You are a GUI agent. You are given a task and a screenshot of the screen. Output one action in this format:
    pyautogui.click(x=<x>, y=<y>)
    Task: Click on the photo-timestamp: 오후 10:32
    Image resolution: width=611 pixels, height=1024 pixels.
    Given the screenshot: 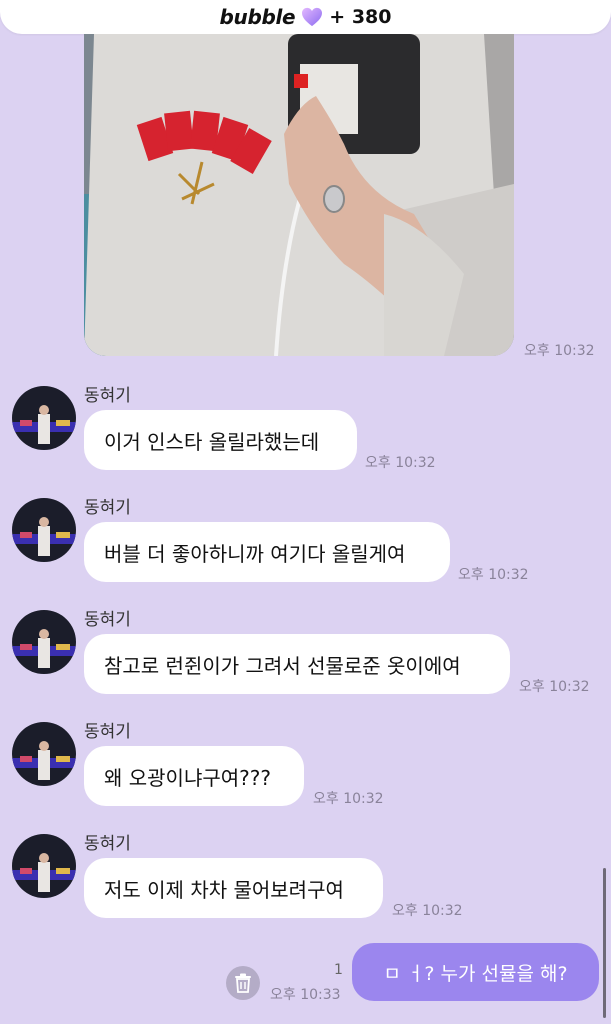 What is the action you would take?
    pyautogui.click(x=559, y=351)
    